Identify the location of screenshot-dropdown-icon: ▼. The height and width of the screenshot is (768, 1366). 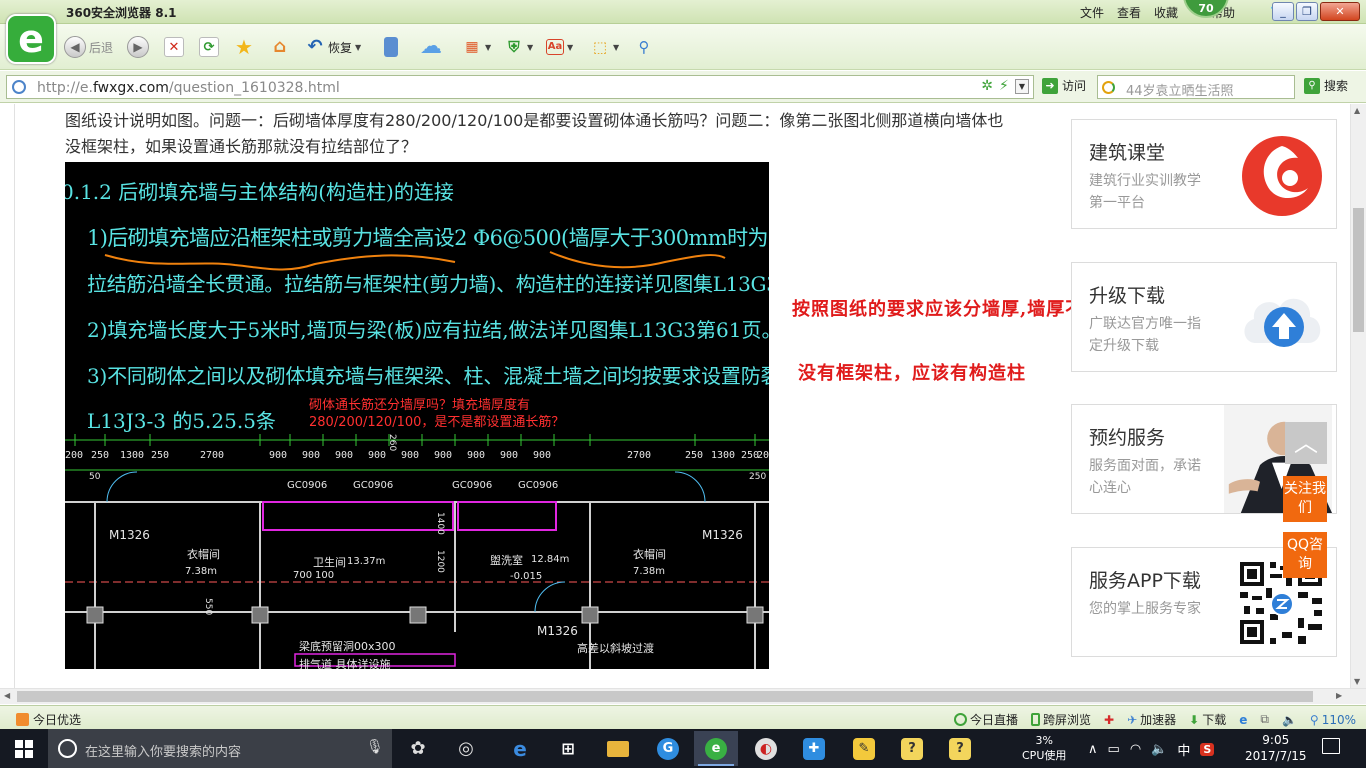
(616, 47).